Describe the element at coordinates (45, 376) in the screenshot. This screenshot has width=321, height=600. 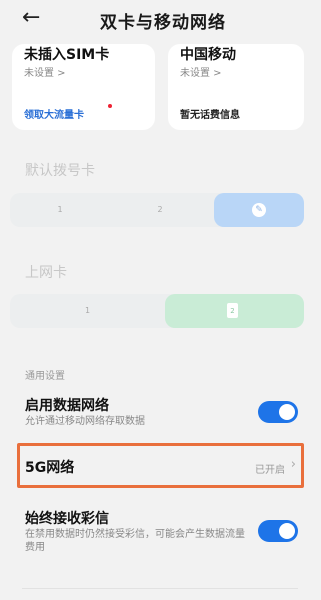
I see `general-settings-label: 通用设置` at that location.